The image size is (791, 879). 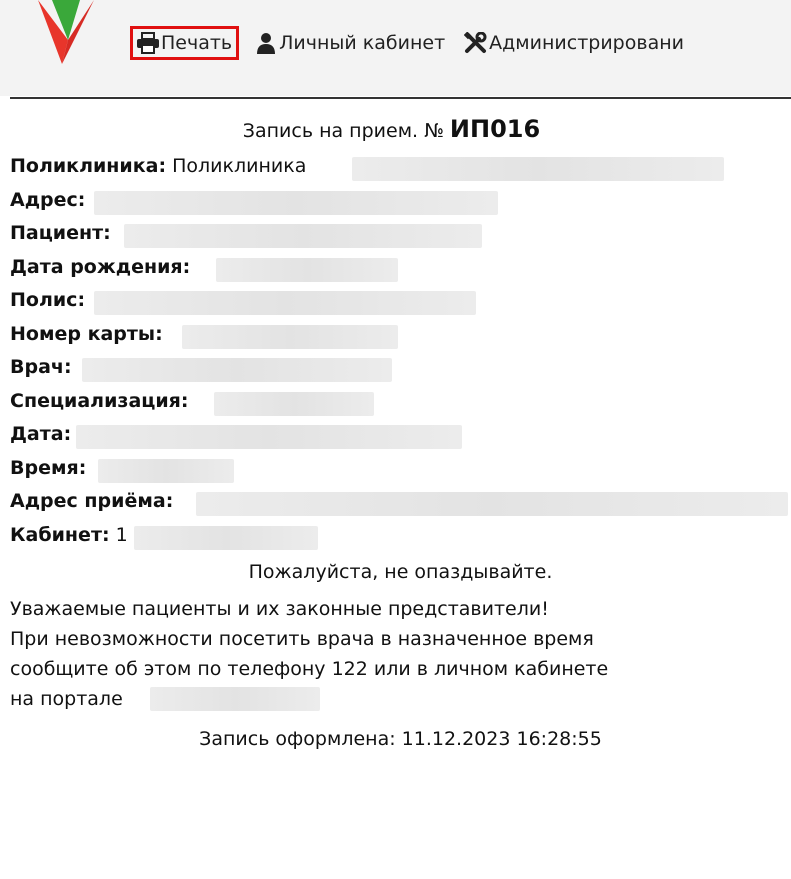 I want to click on cabinet-label: Личный кабинет, so click(x=362, y=43).